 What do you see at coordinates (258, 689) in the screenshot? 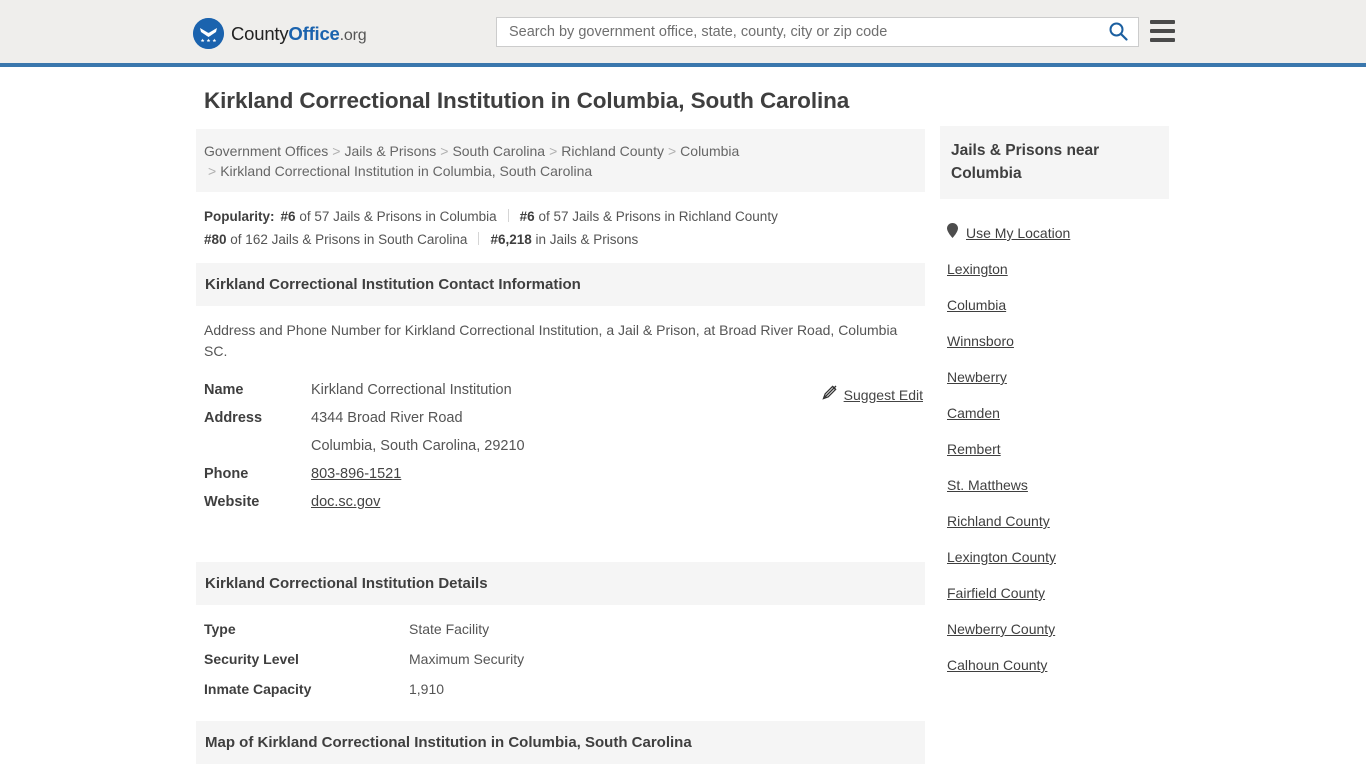
I see `details-row-label: Inmate Capacity` at bounding box center [258, 689].